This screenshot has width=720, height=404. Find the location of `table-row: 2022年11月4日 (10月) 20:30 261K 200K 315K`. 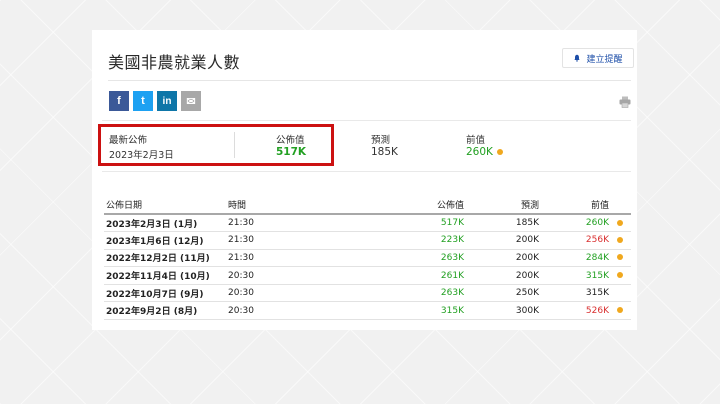

table-row: 2022年11月4日 (10月) 20:30 261K 200K 315K is located at coordinates (367, 275).